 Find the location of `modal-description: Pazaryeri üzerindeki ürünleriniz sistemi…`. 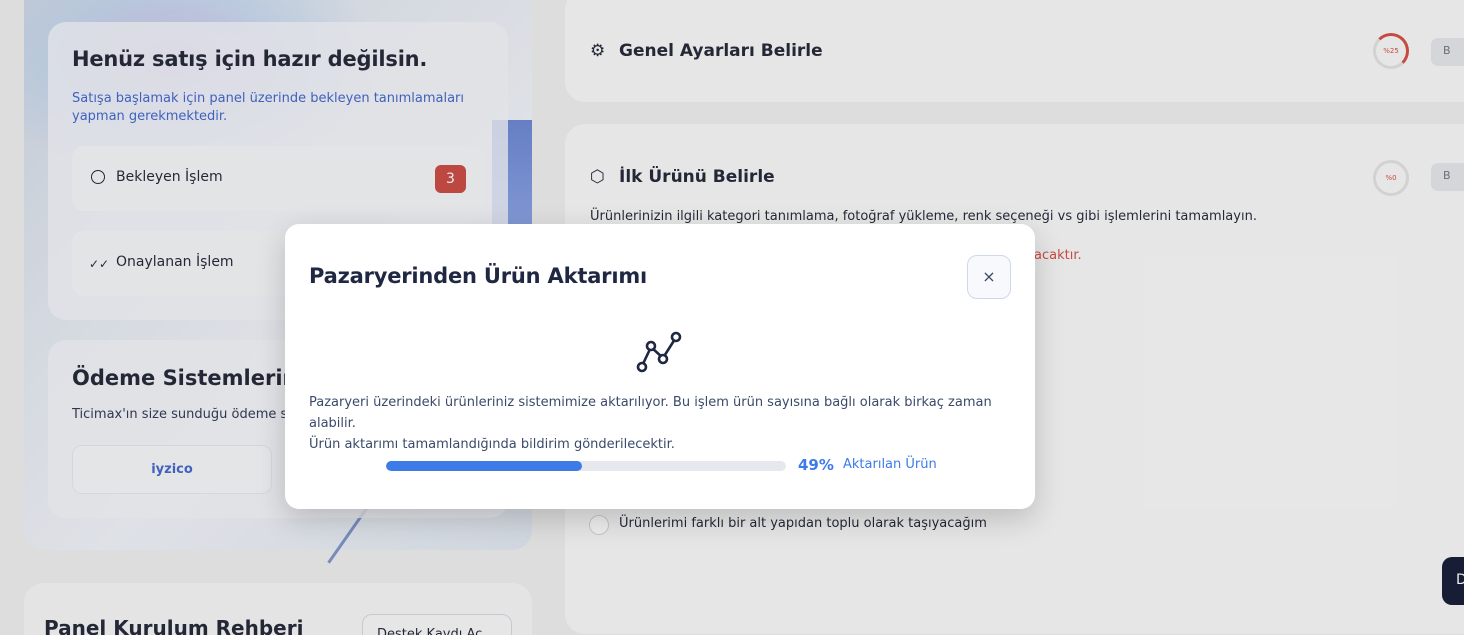

modal-description: Pazaryeri üzerindeki ürünleriniz sistemi… is located at coordinates (659, 423).